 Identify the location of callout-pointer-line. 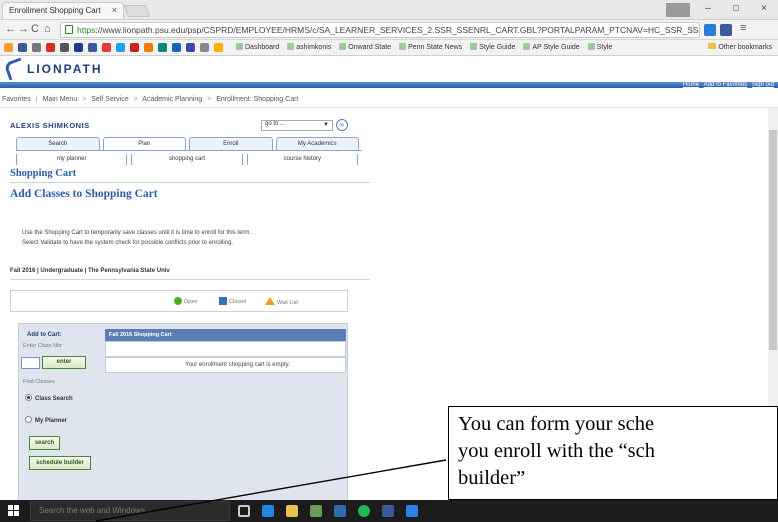
(271, 490).